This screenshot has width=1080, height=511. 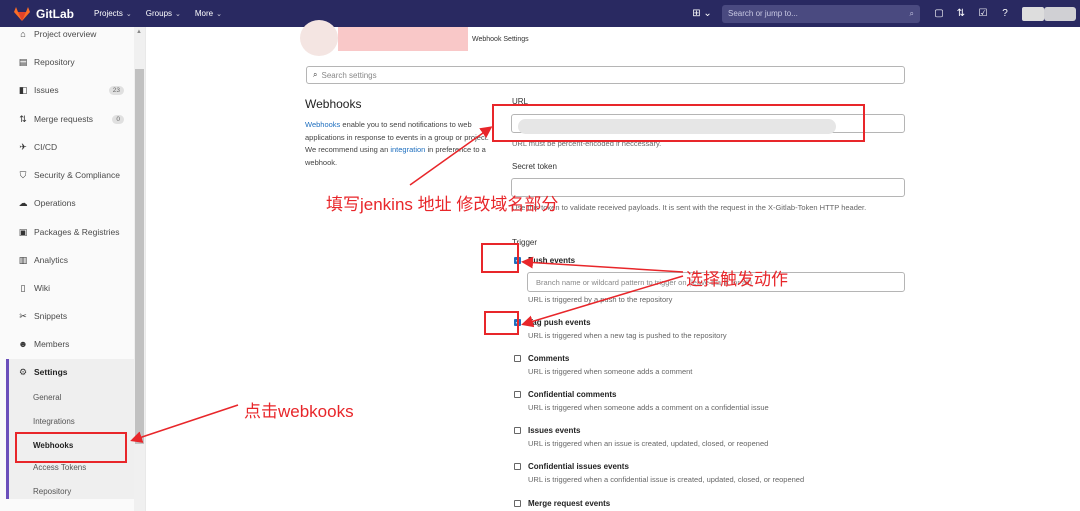 What do you see at coordinates (67, 232) in the screenshot?
I see `sidebar-item-packages: ▣ Packages & Registries` at bounding box center [67, 232].